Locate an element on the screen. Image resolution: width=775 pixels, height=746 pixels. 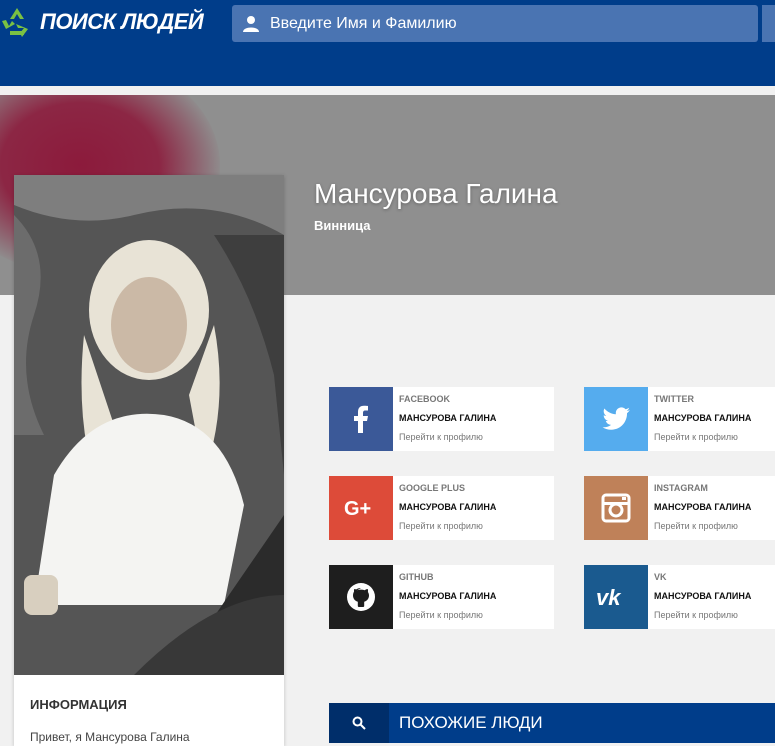
social-card-vk: vk VK МАНСУРОВА ГАЛИНА Перейти к профилю is located at coordinates (679, 597).